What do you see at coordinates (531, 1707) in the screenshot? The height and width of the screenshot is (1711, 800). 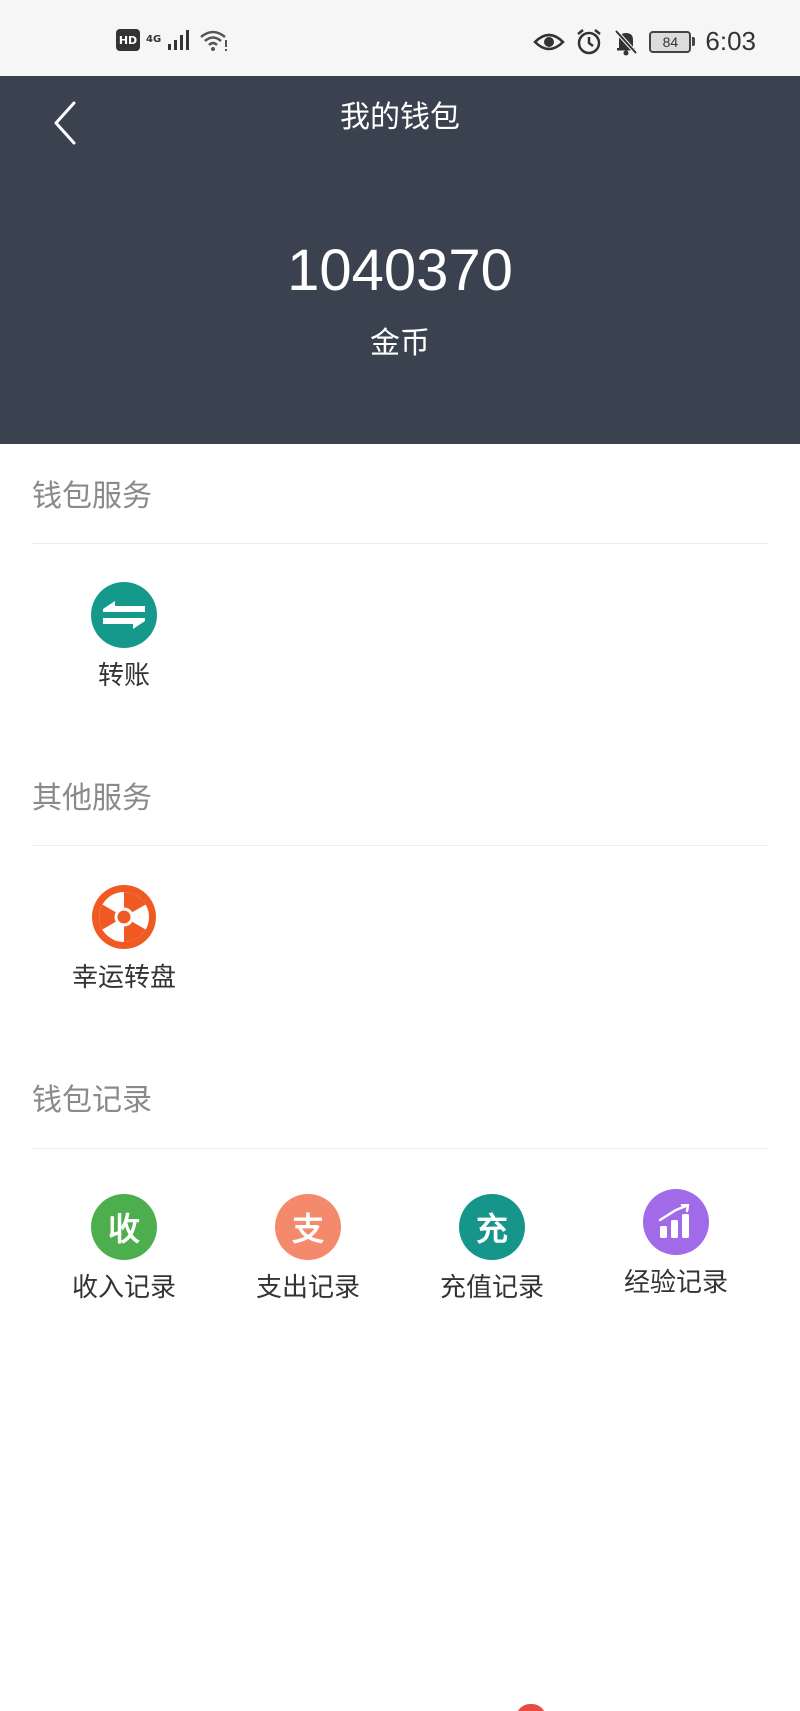 I see `floating-button-edge` at bounding box center [531, 1707].